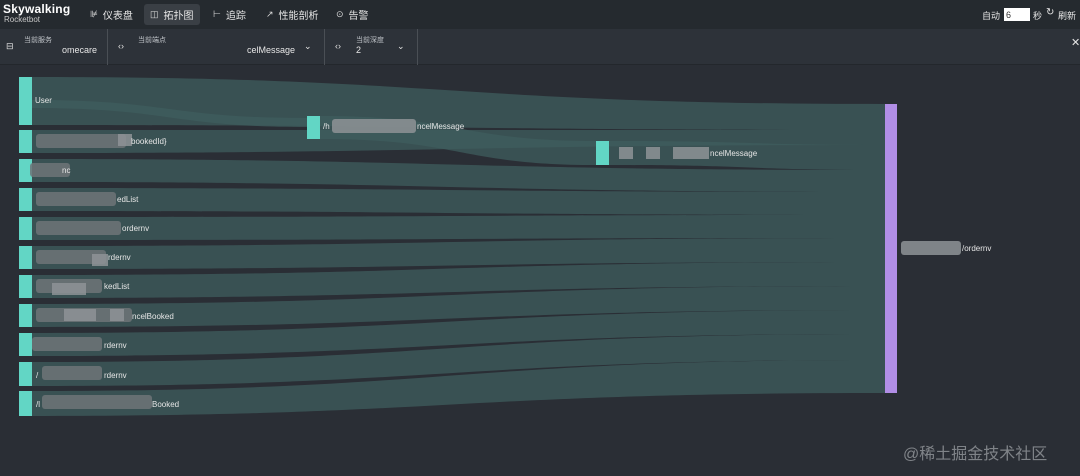 The height and width of the screenshot is (476, 1080). I want to click on nav-dashboard: ⊯ 仪表盘, so click(111, 14).